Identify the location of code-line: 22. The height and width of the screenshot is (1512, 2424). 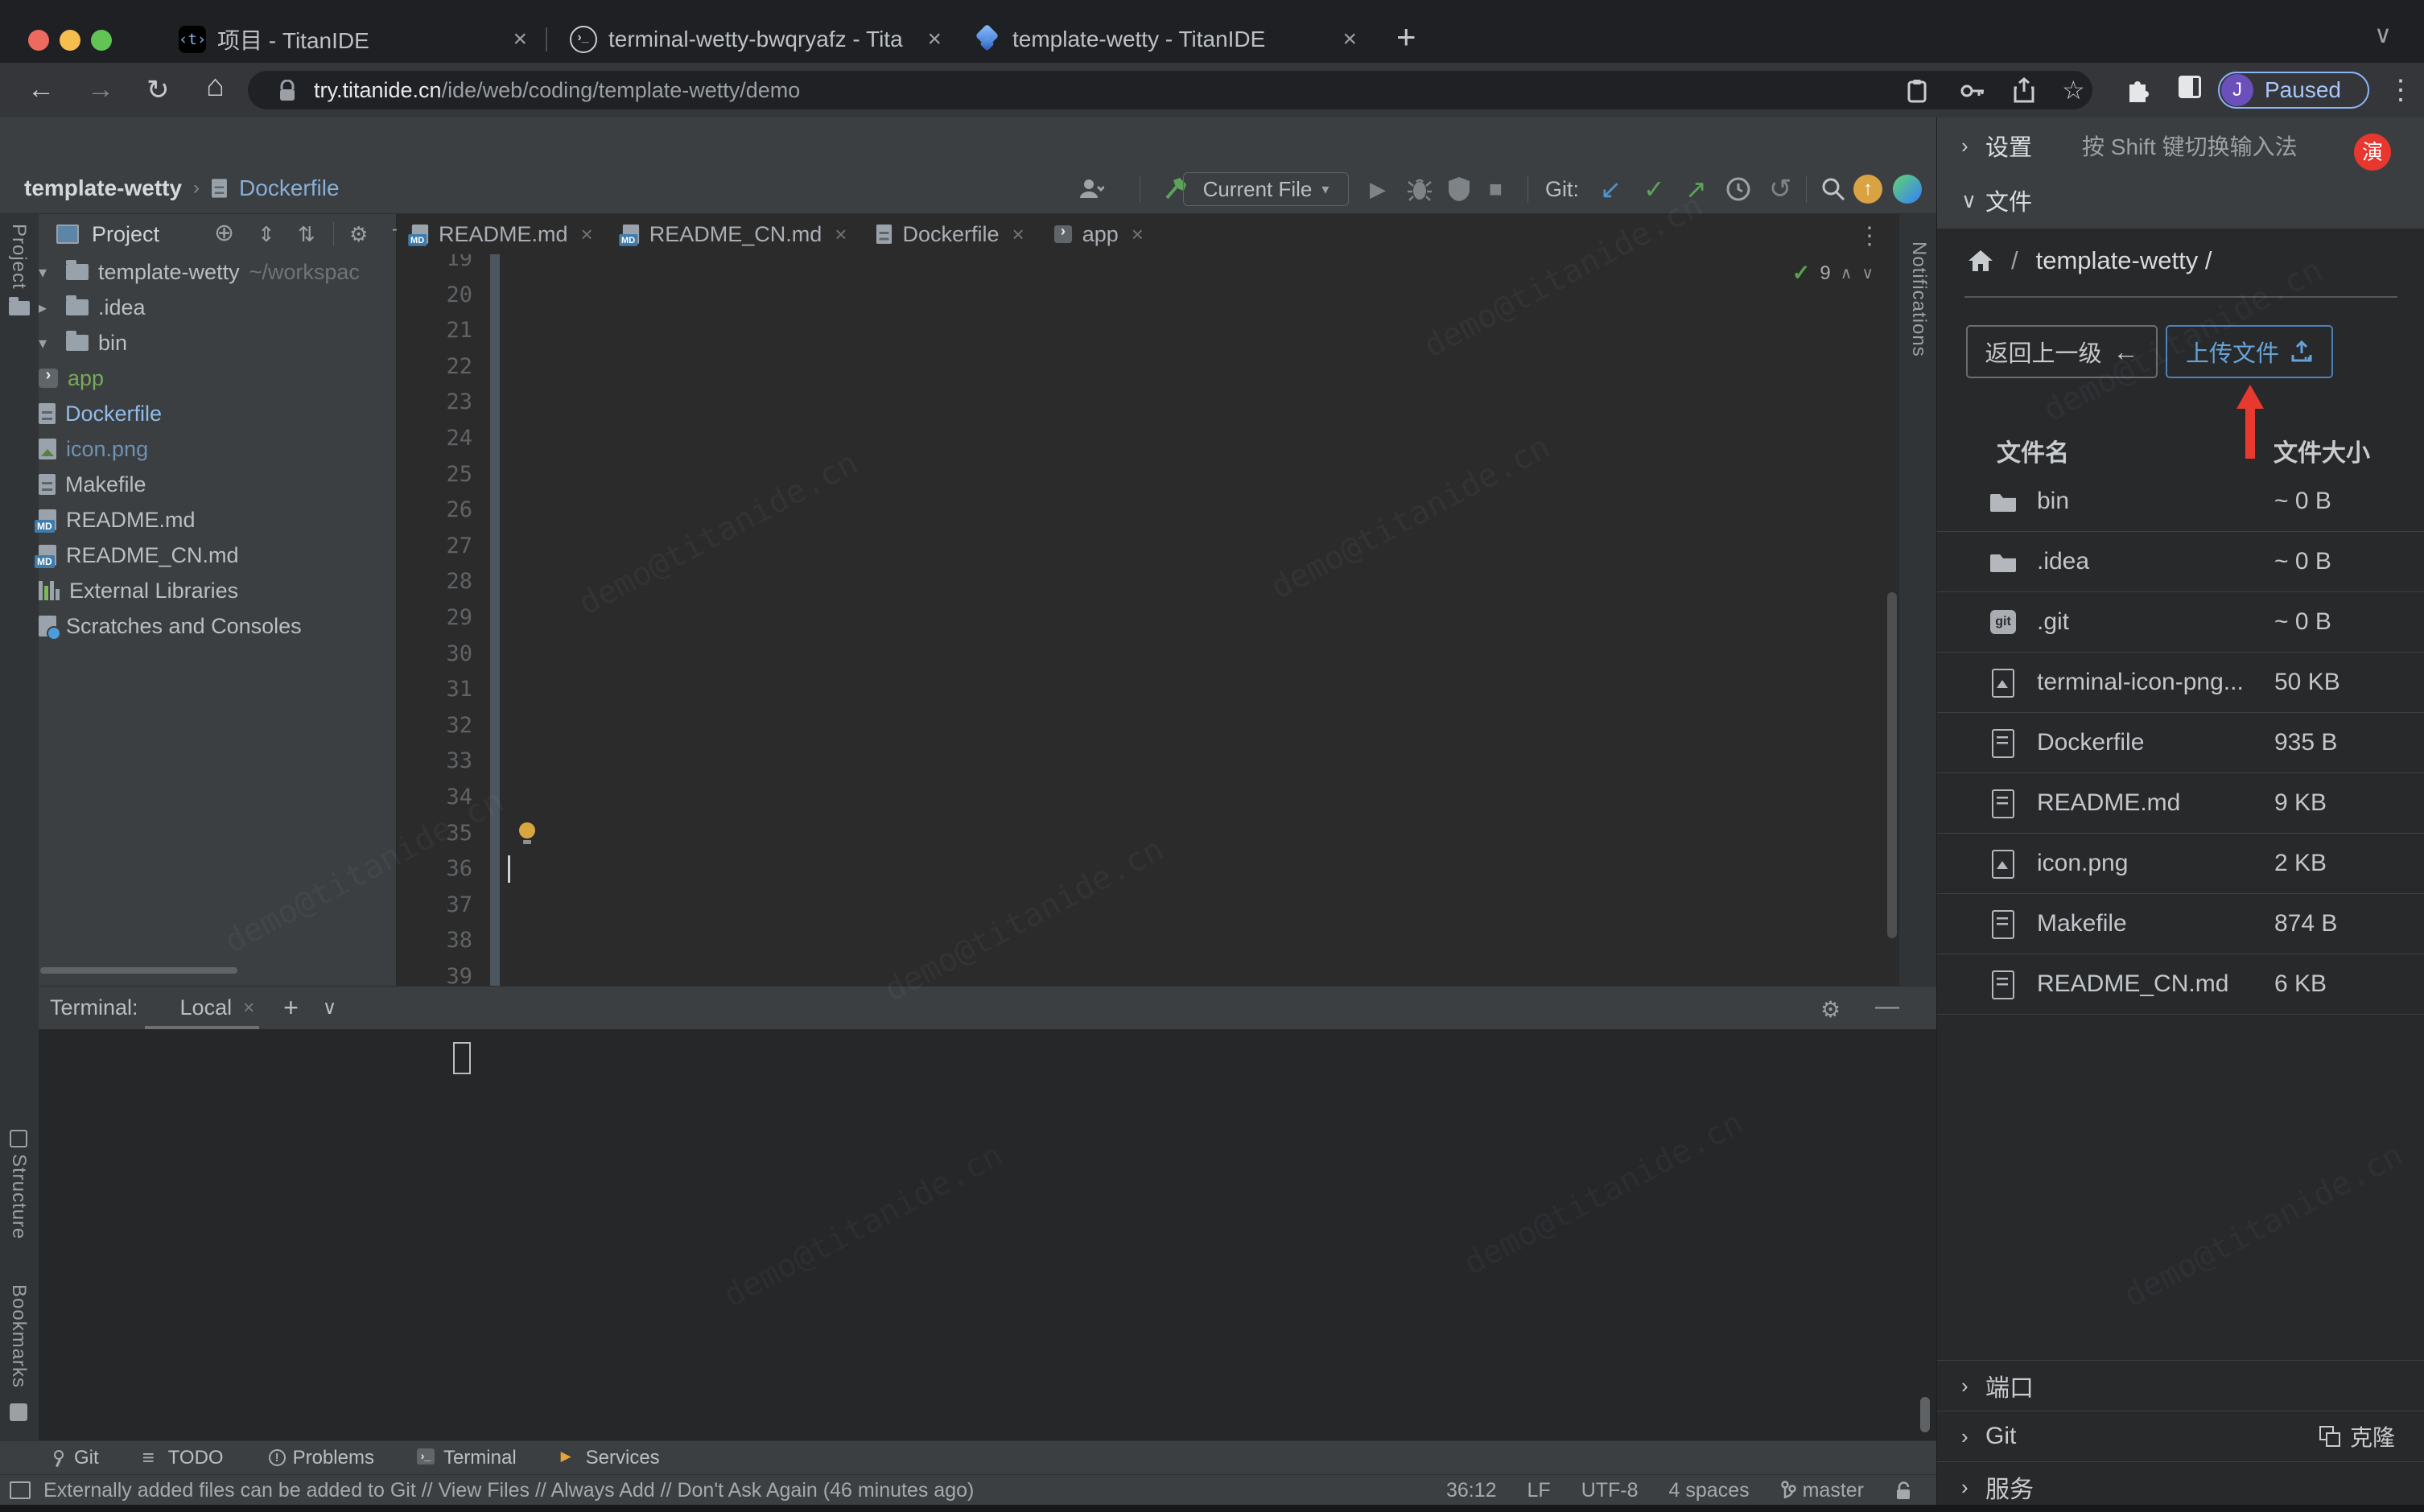
(1148, 367).